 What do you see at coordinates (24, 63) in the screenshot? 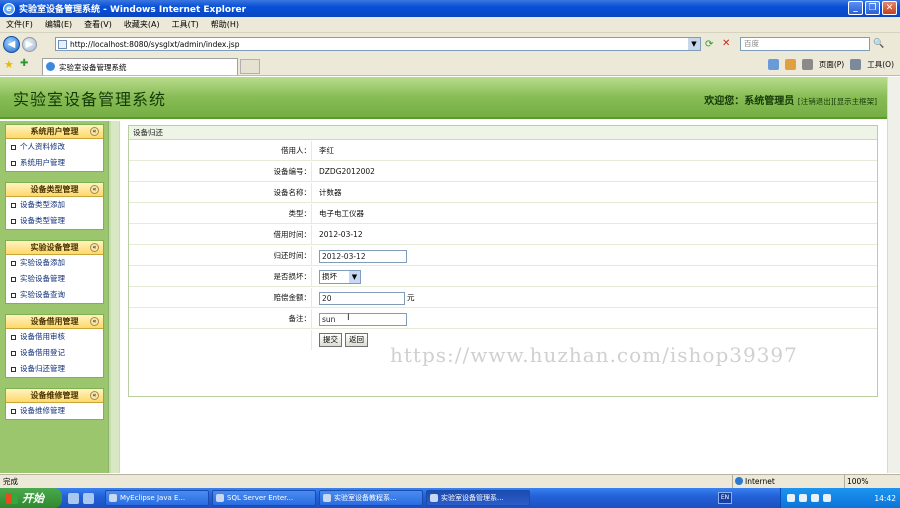
I see `add-favorites-icon: ✚` at bounding box center [24, 63].